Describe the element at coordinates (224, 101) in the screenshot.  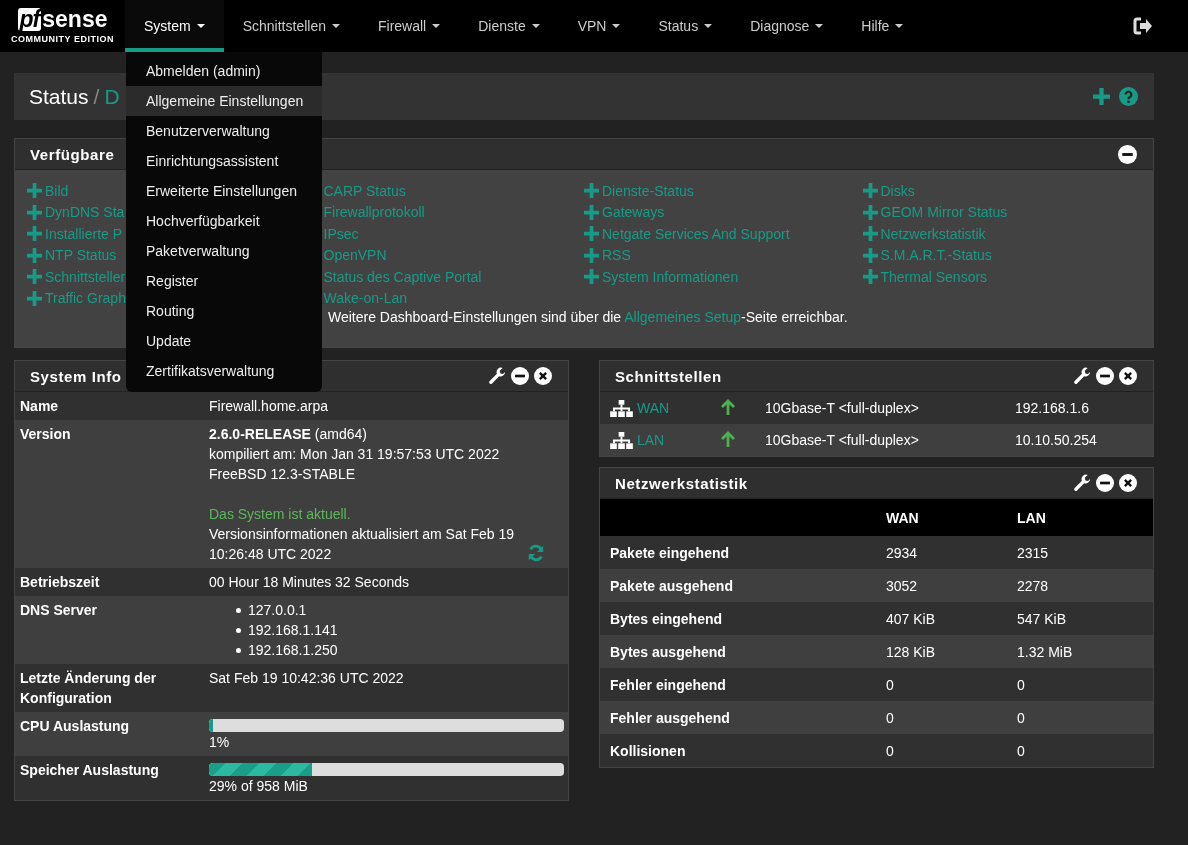
I see `menu-item: Allgemeine Einstellungen` at that location.